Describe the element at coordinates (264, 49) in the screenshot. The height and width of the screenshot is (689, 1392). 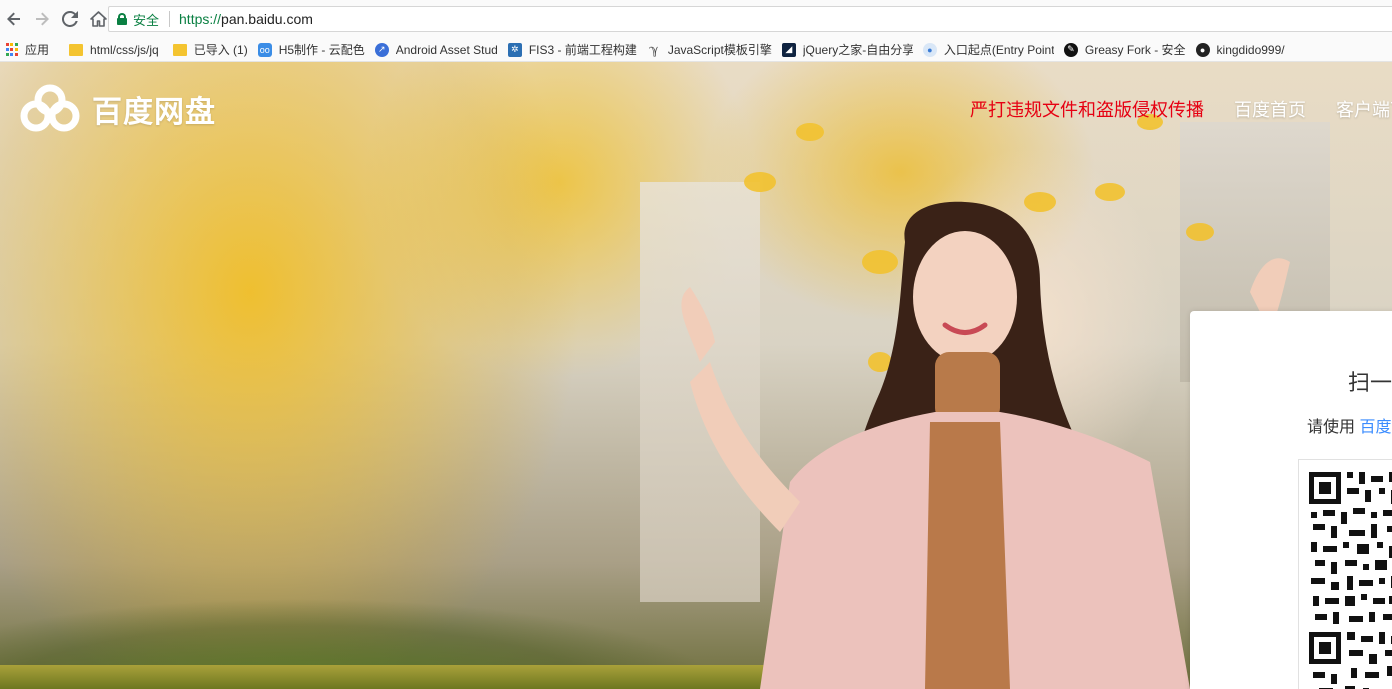
I see `h5-icon: oo` at that location.